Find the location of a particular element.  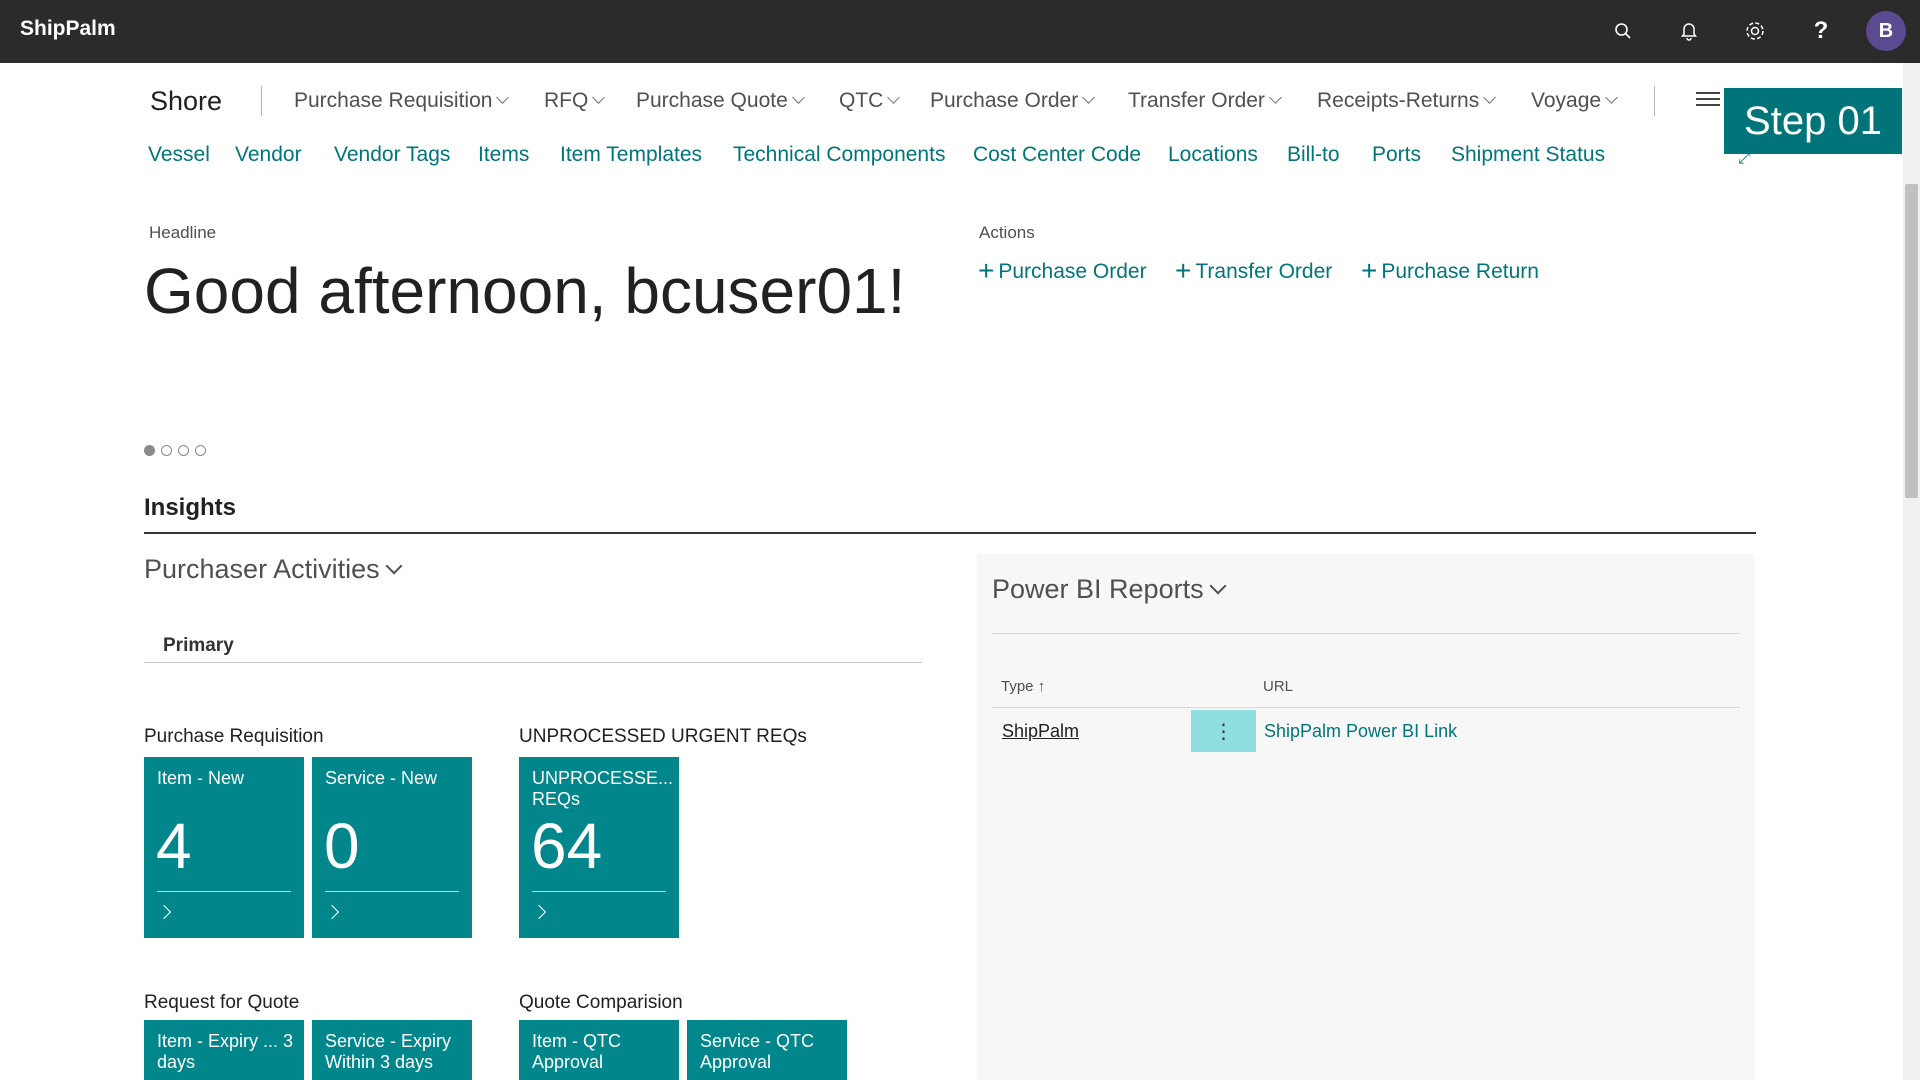

nav-menu-rfq: RFQ is located at coordinates (575, 101).